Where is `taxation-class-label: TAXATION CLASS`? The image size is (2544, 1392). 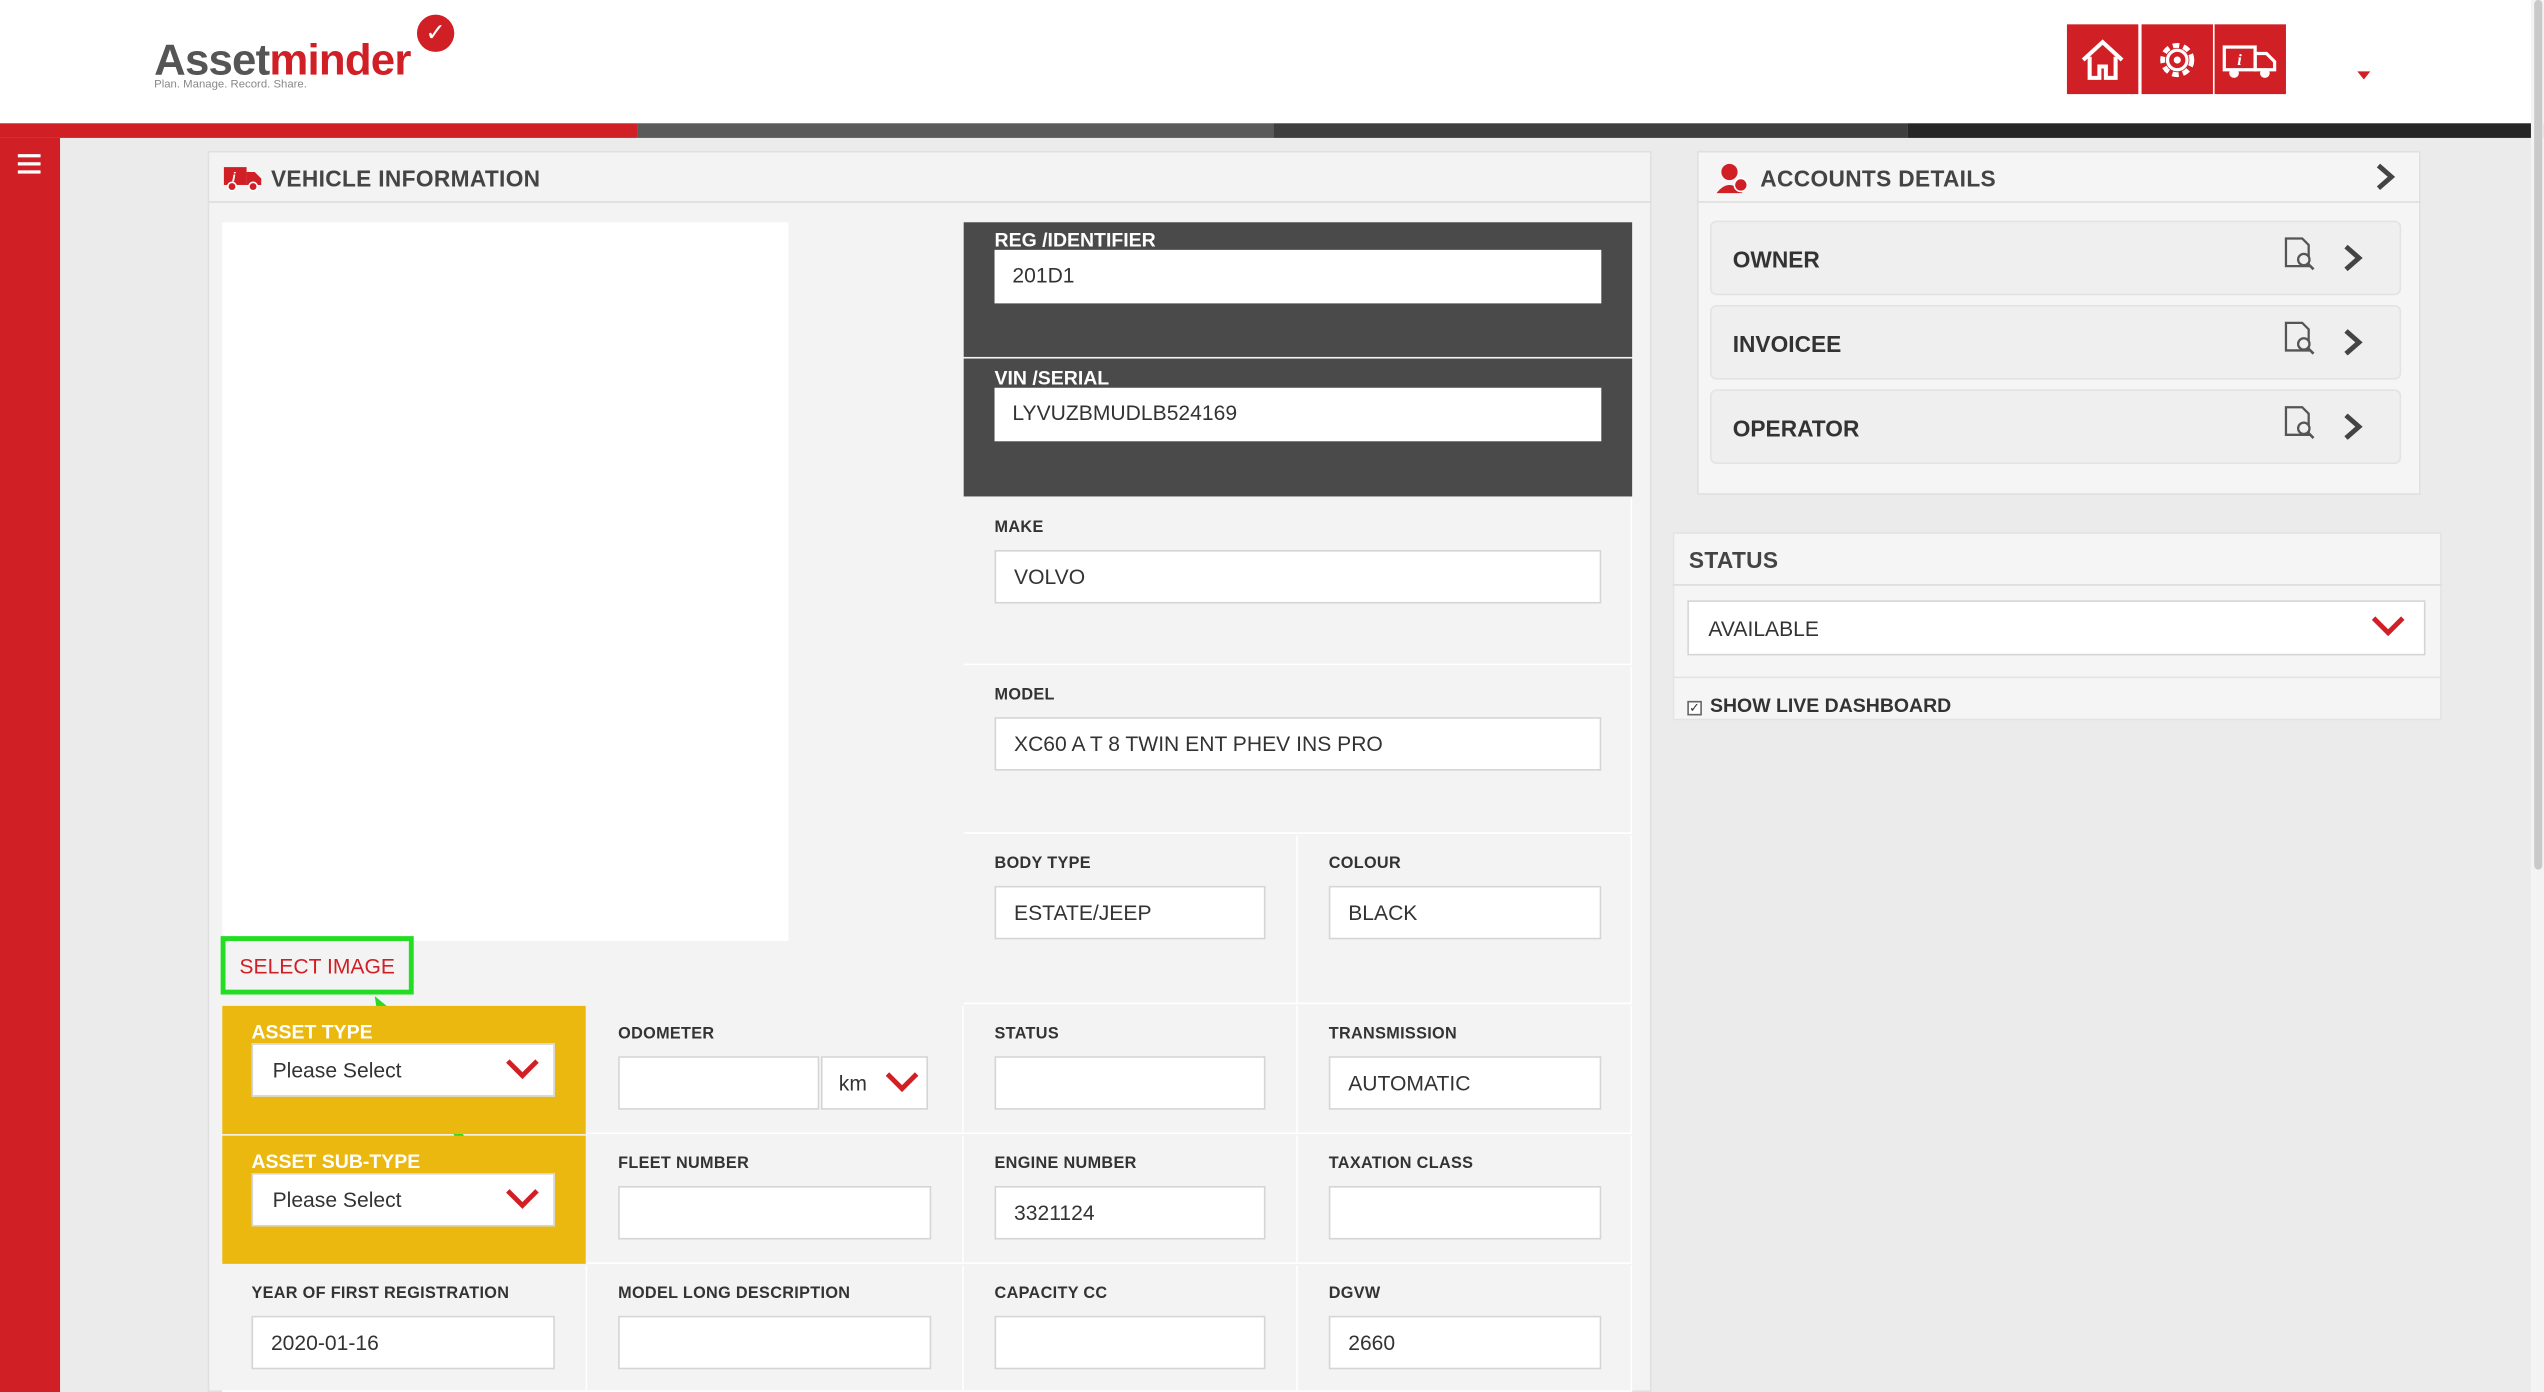
taxation-class-label: TAXATION CLASS is located at coordinates (1401, 1164).